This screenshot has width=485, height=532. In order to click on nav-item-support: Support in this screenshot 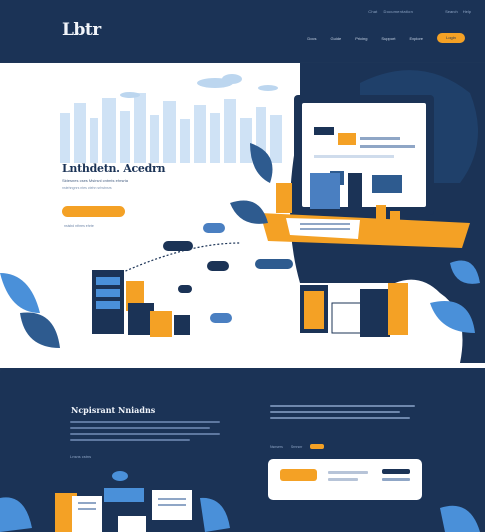, I will do `click(388, 38)`.